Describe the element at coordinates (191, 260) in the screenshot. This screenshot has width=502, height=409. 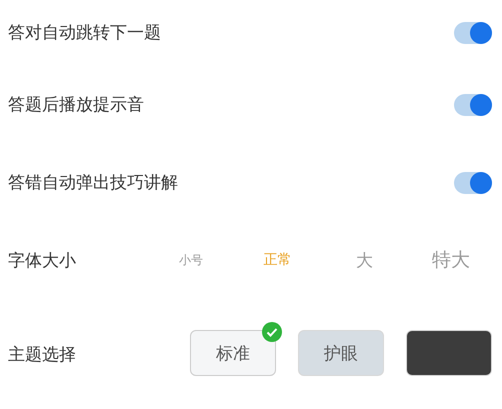
I see `font-size-option: 小号` at that location.